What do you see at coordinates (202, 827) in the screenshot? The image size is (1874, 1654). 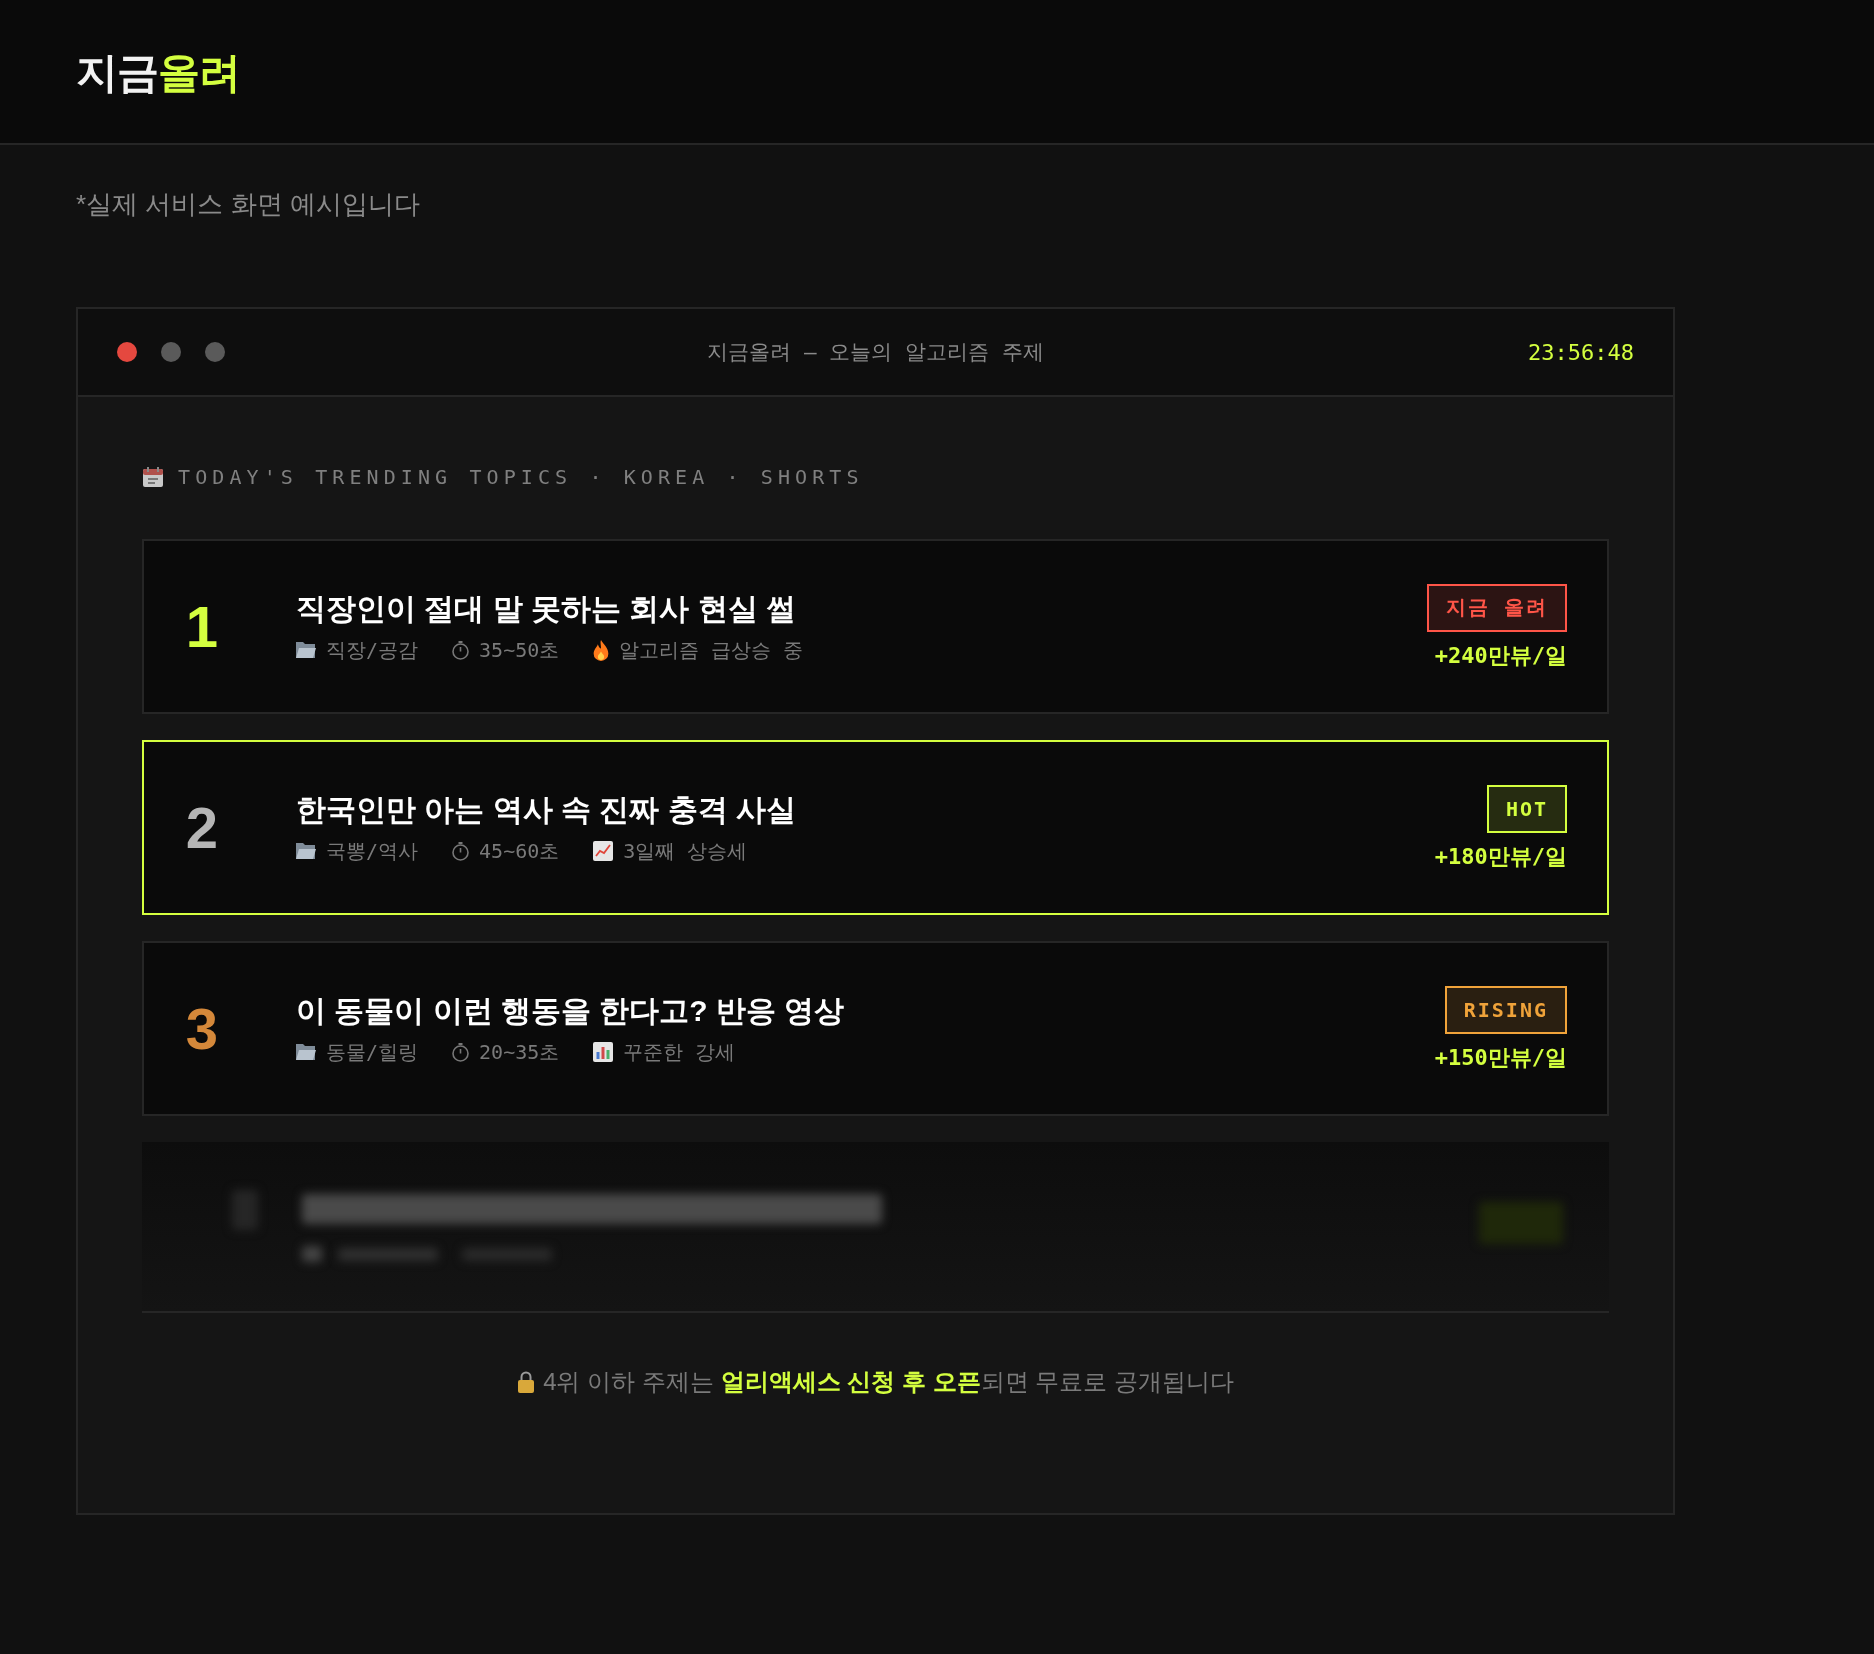 I see `rank-number: 2` at bounding box center [202, 827].